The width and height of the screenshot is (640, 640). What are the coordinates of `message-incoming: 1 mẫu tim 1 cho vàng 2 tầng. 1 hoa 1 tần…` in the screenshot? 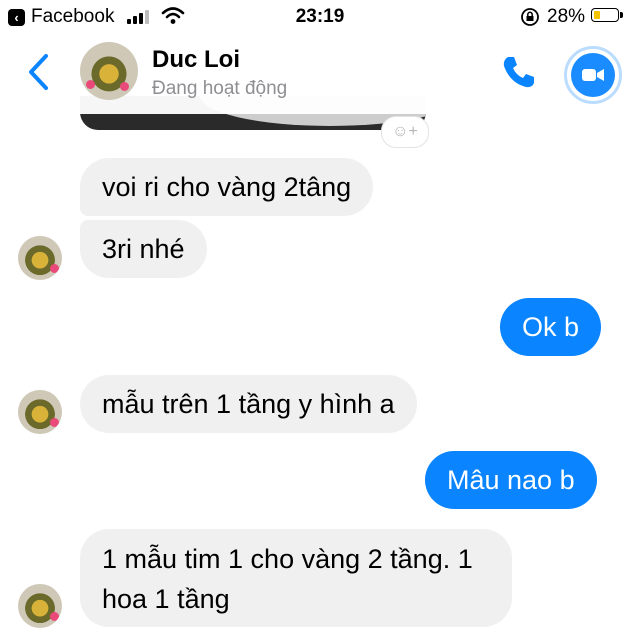 It's located at (296, 578).